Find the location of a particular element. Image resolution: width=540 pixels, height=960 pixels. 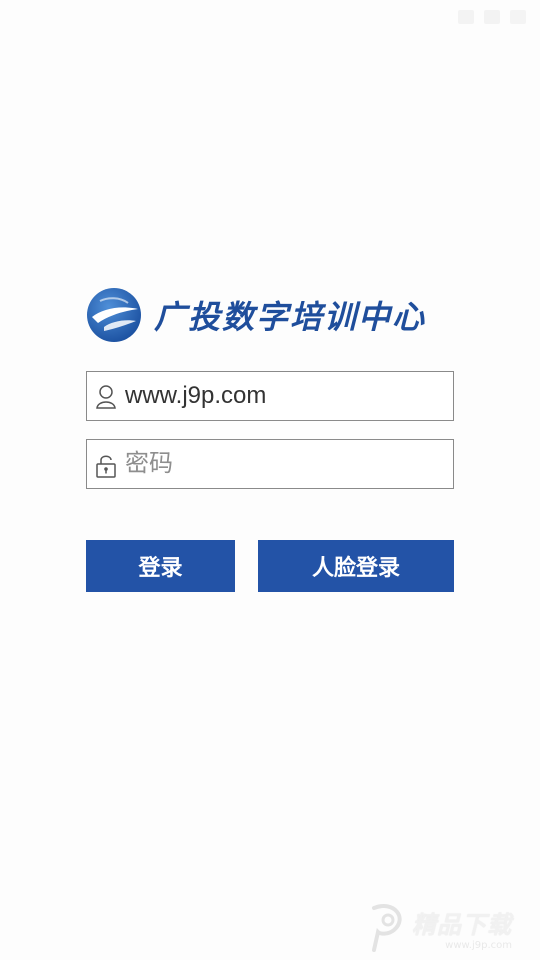

password-input is located at coordinates (284, 464).